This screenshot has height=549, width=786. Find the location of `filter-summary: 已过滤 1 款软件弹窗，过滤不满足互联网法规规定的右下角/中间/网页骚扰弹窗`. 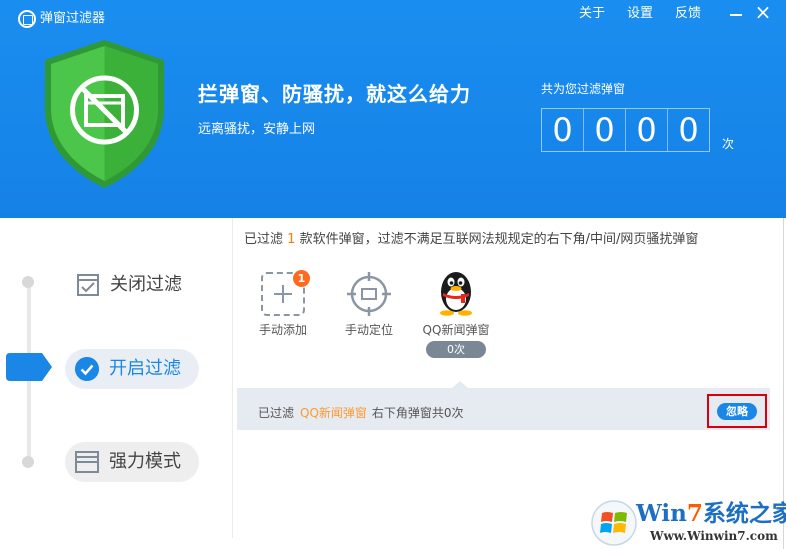

filter-summary: 已过滤 1 款软件弹窗，过滤不满足互联网法规规定的右下角/中间/网页骚扰弹窗 is located at coordinates (471, 240).